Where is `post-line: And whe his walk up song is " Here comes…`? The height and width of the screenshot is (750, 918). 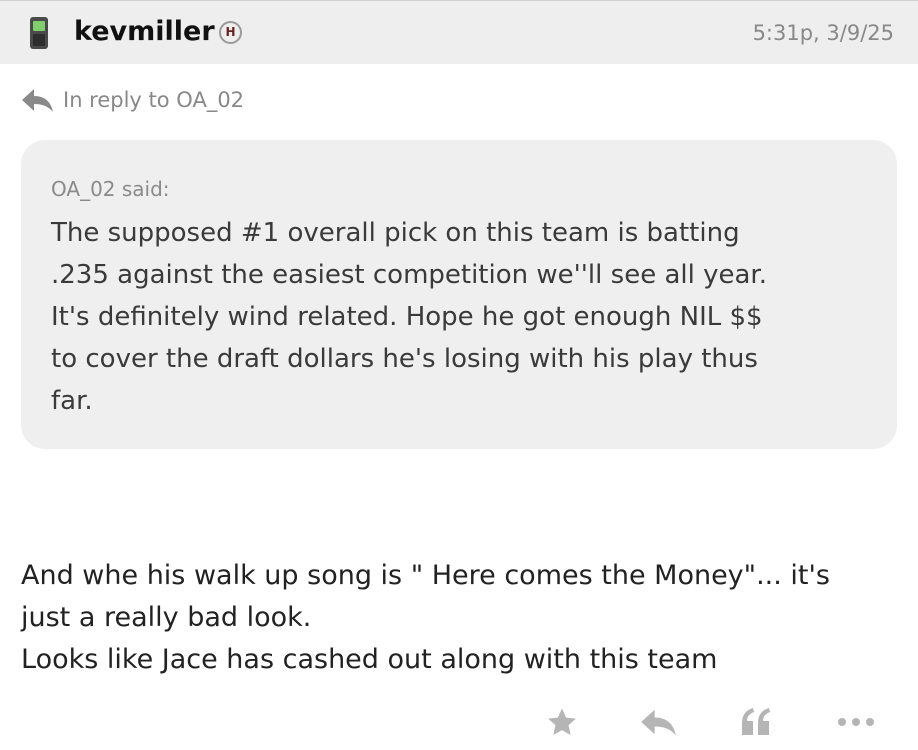 post-line: And whe his walk up song is " Here comes… is located at coordinates (425, 575).